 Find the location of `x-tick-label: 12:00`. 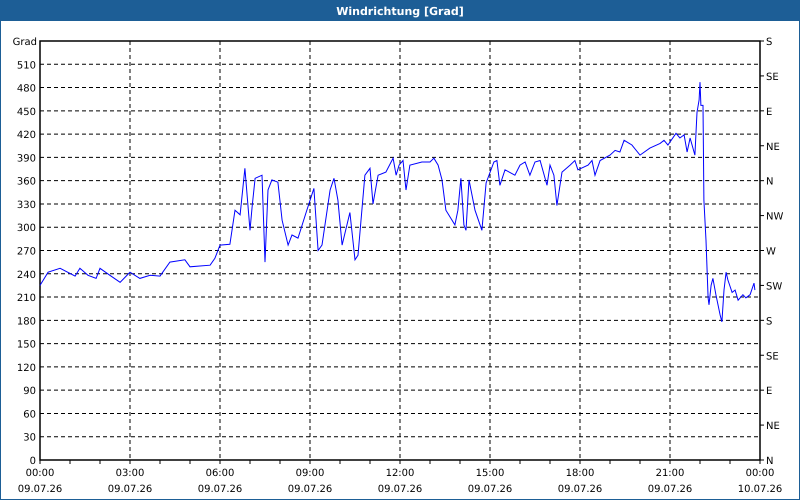

x-tick-label: 12:00 is located at coordinates (400, 473).